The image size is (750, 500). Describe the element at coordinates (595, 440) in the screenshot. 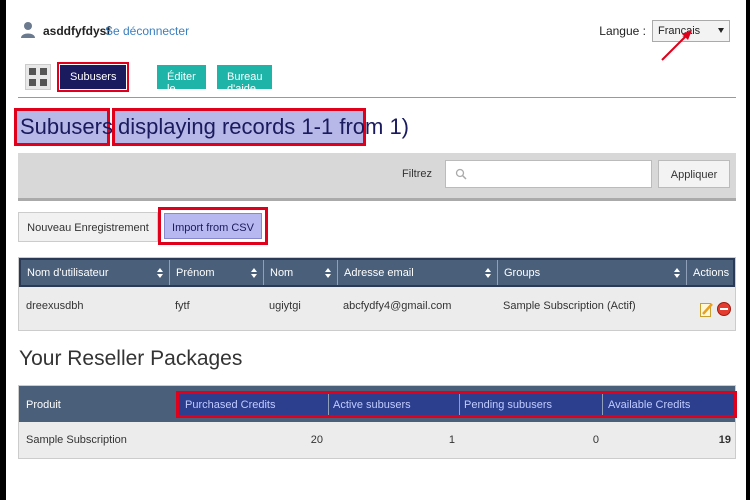

I see `cell-pending: 0` at that location.